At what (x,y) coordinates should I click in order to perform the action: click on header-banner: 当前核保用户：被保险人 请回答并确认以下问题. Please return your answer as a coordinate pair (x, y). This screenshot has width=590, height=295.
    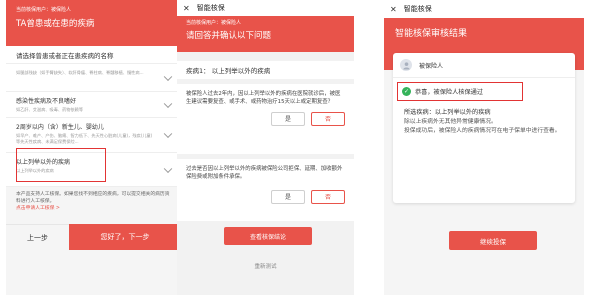
    Looking at the image, I should click on (265, 34).